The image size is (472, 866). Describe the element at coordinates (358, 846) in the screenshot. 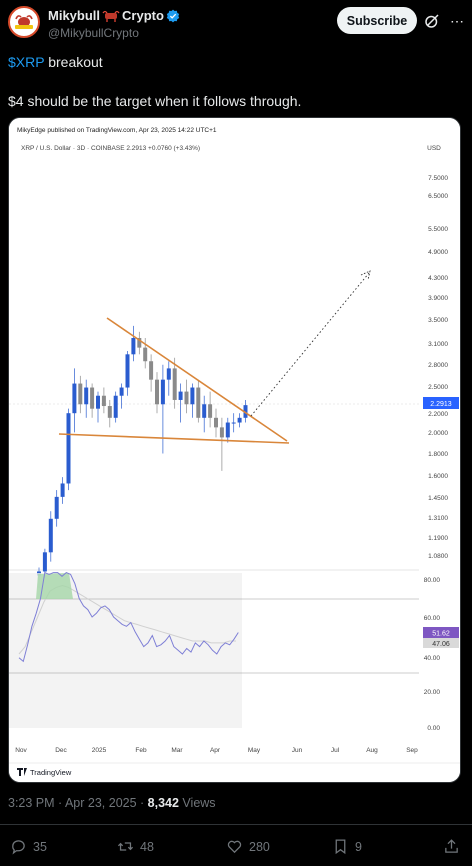

I see `bookmark-count: 9` at that location.